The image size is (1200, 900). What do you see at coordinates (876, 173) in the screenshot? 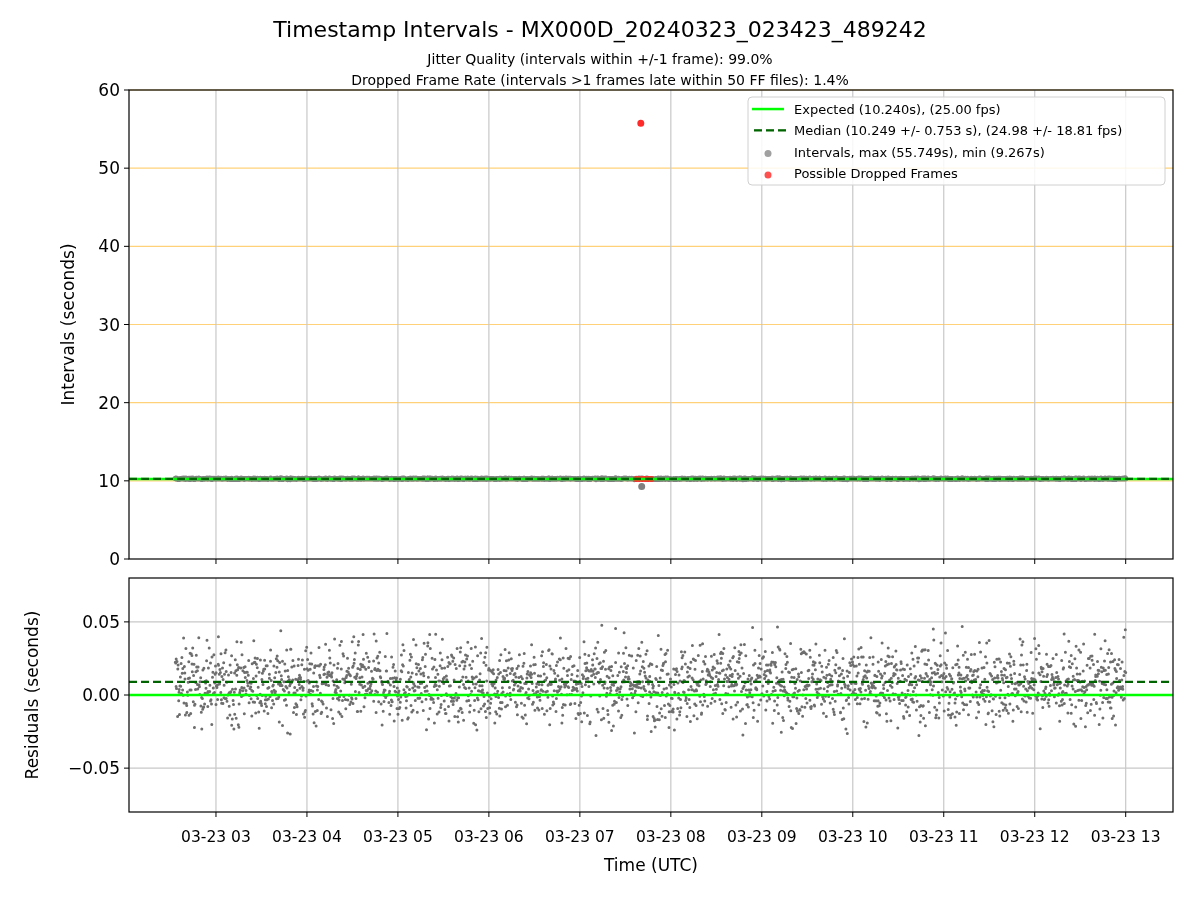
I see `legend-label: Possible Dropped Frames` at bounding box center [876, 173].